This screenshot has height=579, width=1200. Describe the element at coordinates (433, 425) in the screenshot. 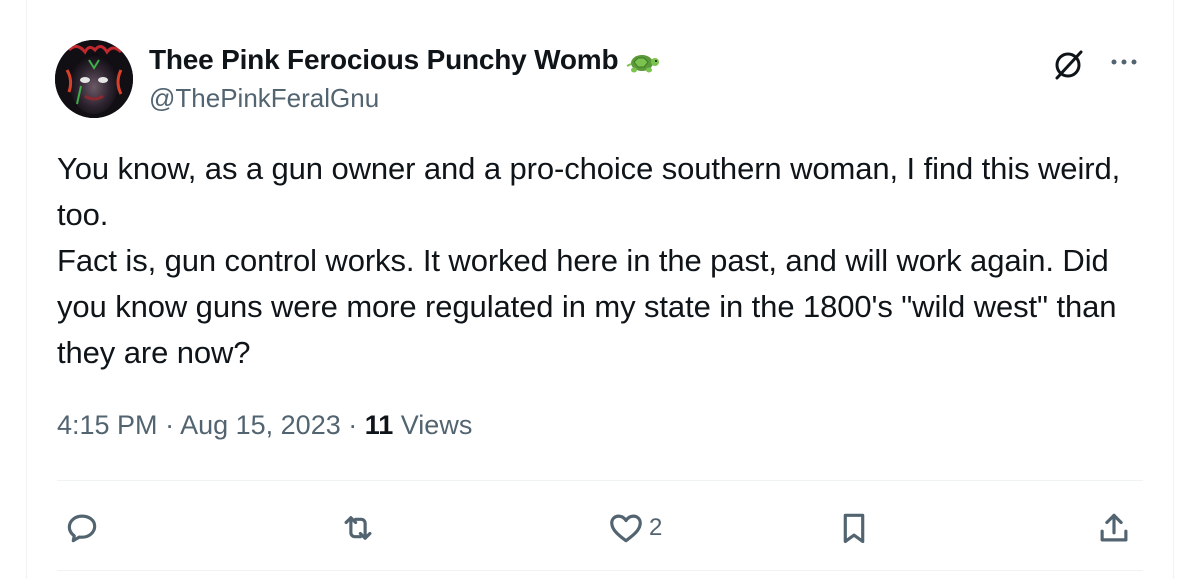

I see `views-label: Views` at that location.